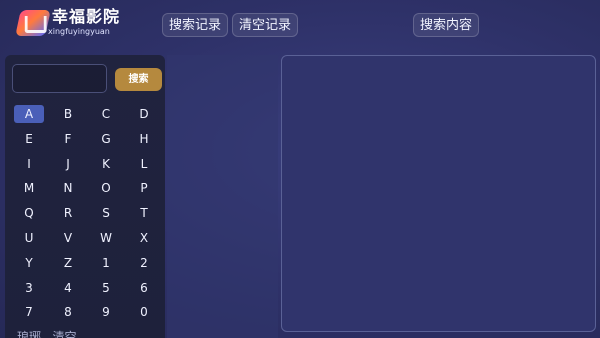 The image size is (600, 338). I want to click on key-k: K, so click(106, 164).